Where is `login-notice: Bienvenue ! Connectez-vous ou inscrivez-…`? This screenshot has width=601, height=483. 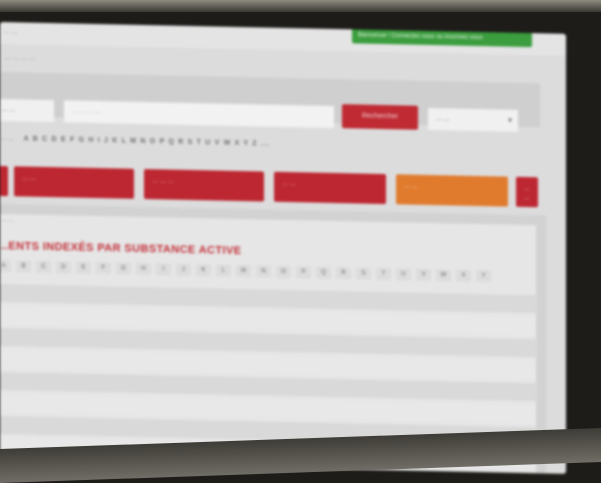 login-notice: Bienvenue ! Connectez-vous ou inscrivez-… is located at coordinates (442, 36).